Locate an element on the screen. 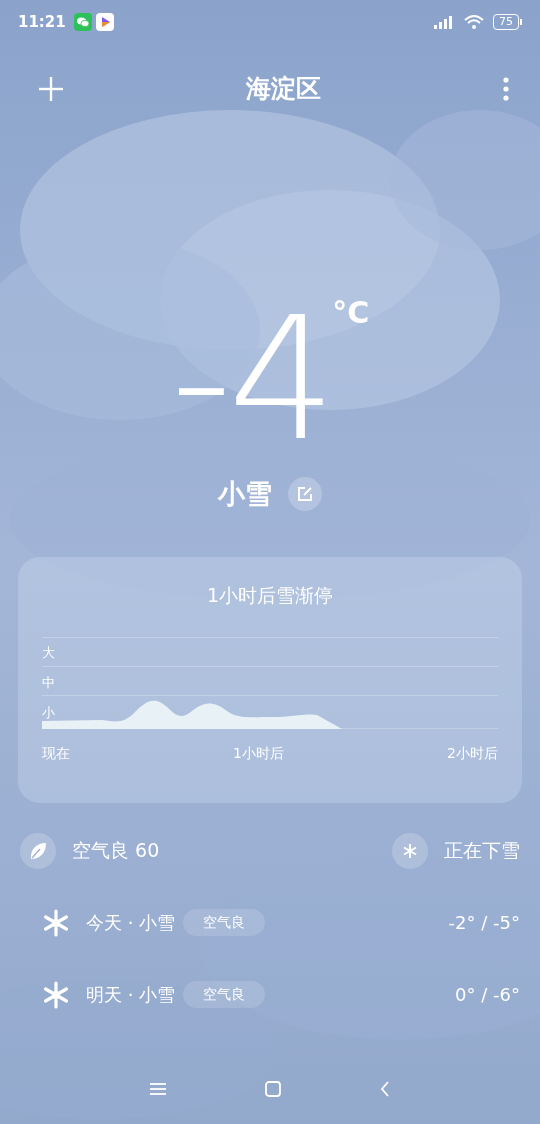  wifi-icon is located at coordinates (474, 22).